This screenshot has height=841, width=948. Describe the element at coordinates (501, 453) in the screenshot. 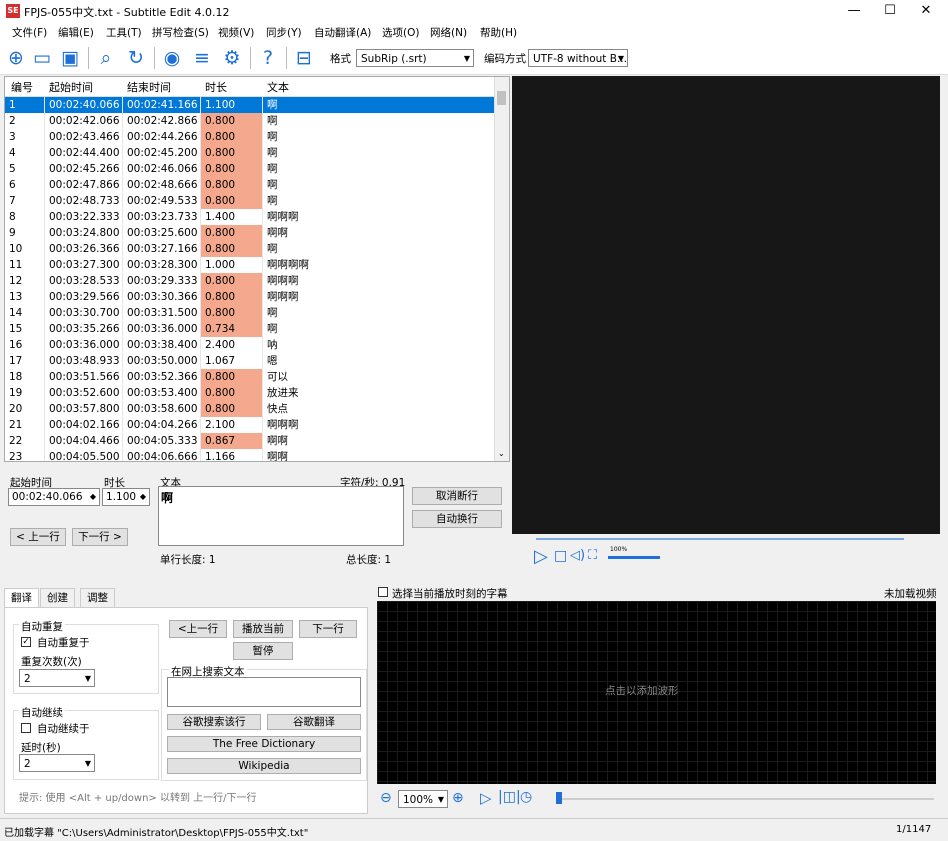

I see `chevron-down-icon: ⌄` at that location.